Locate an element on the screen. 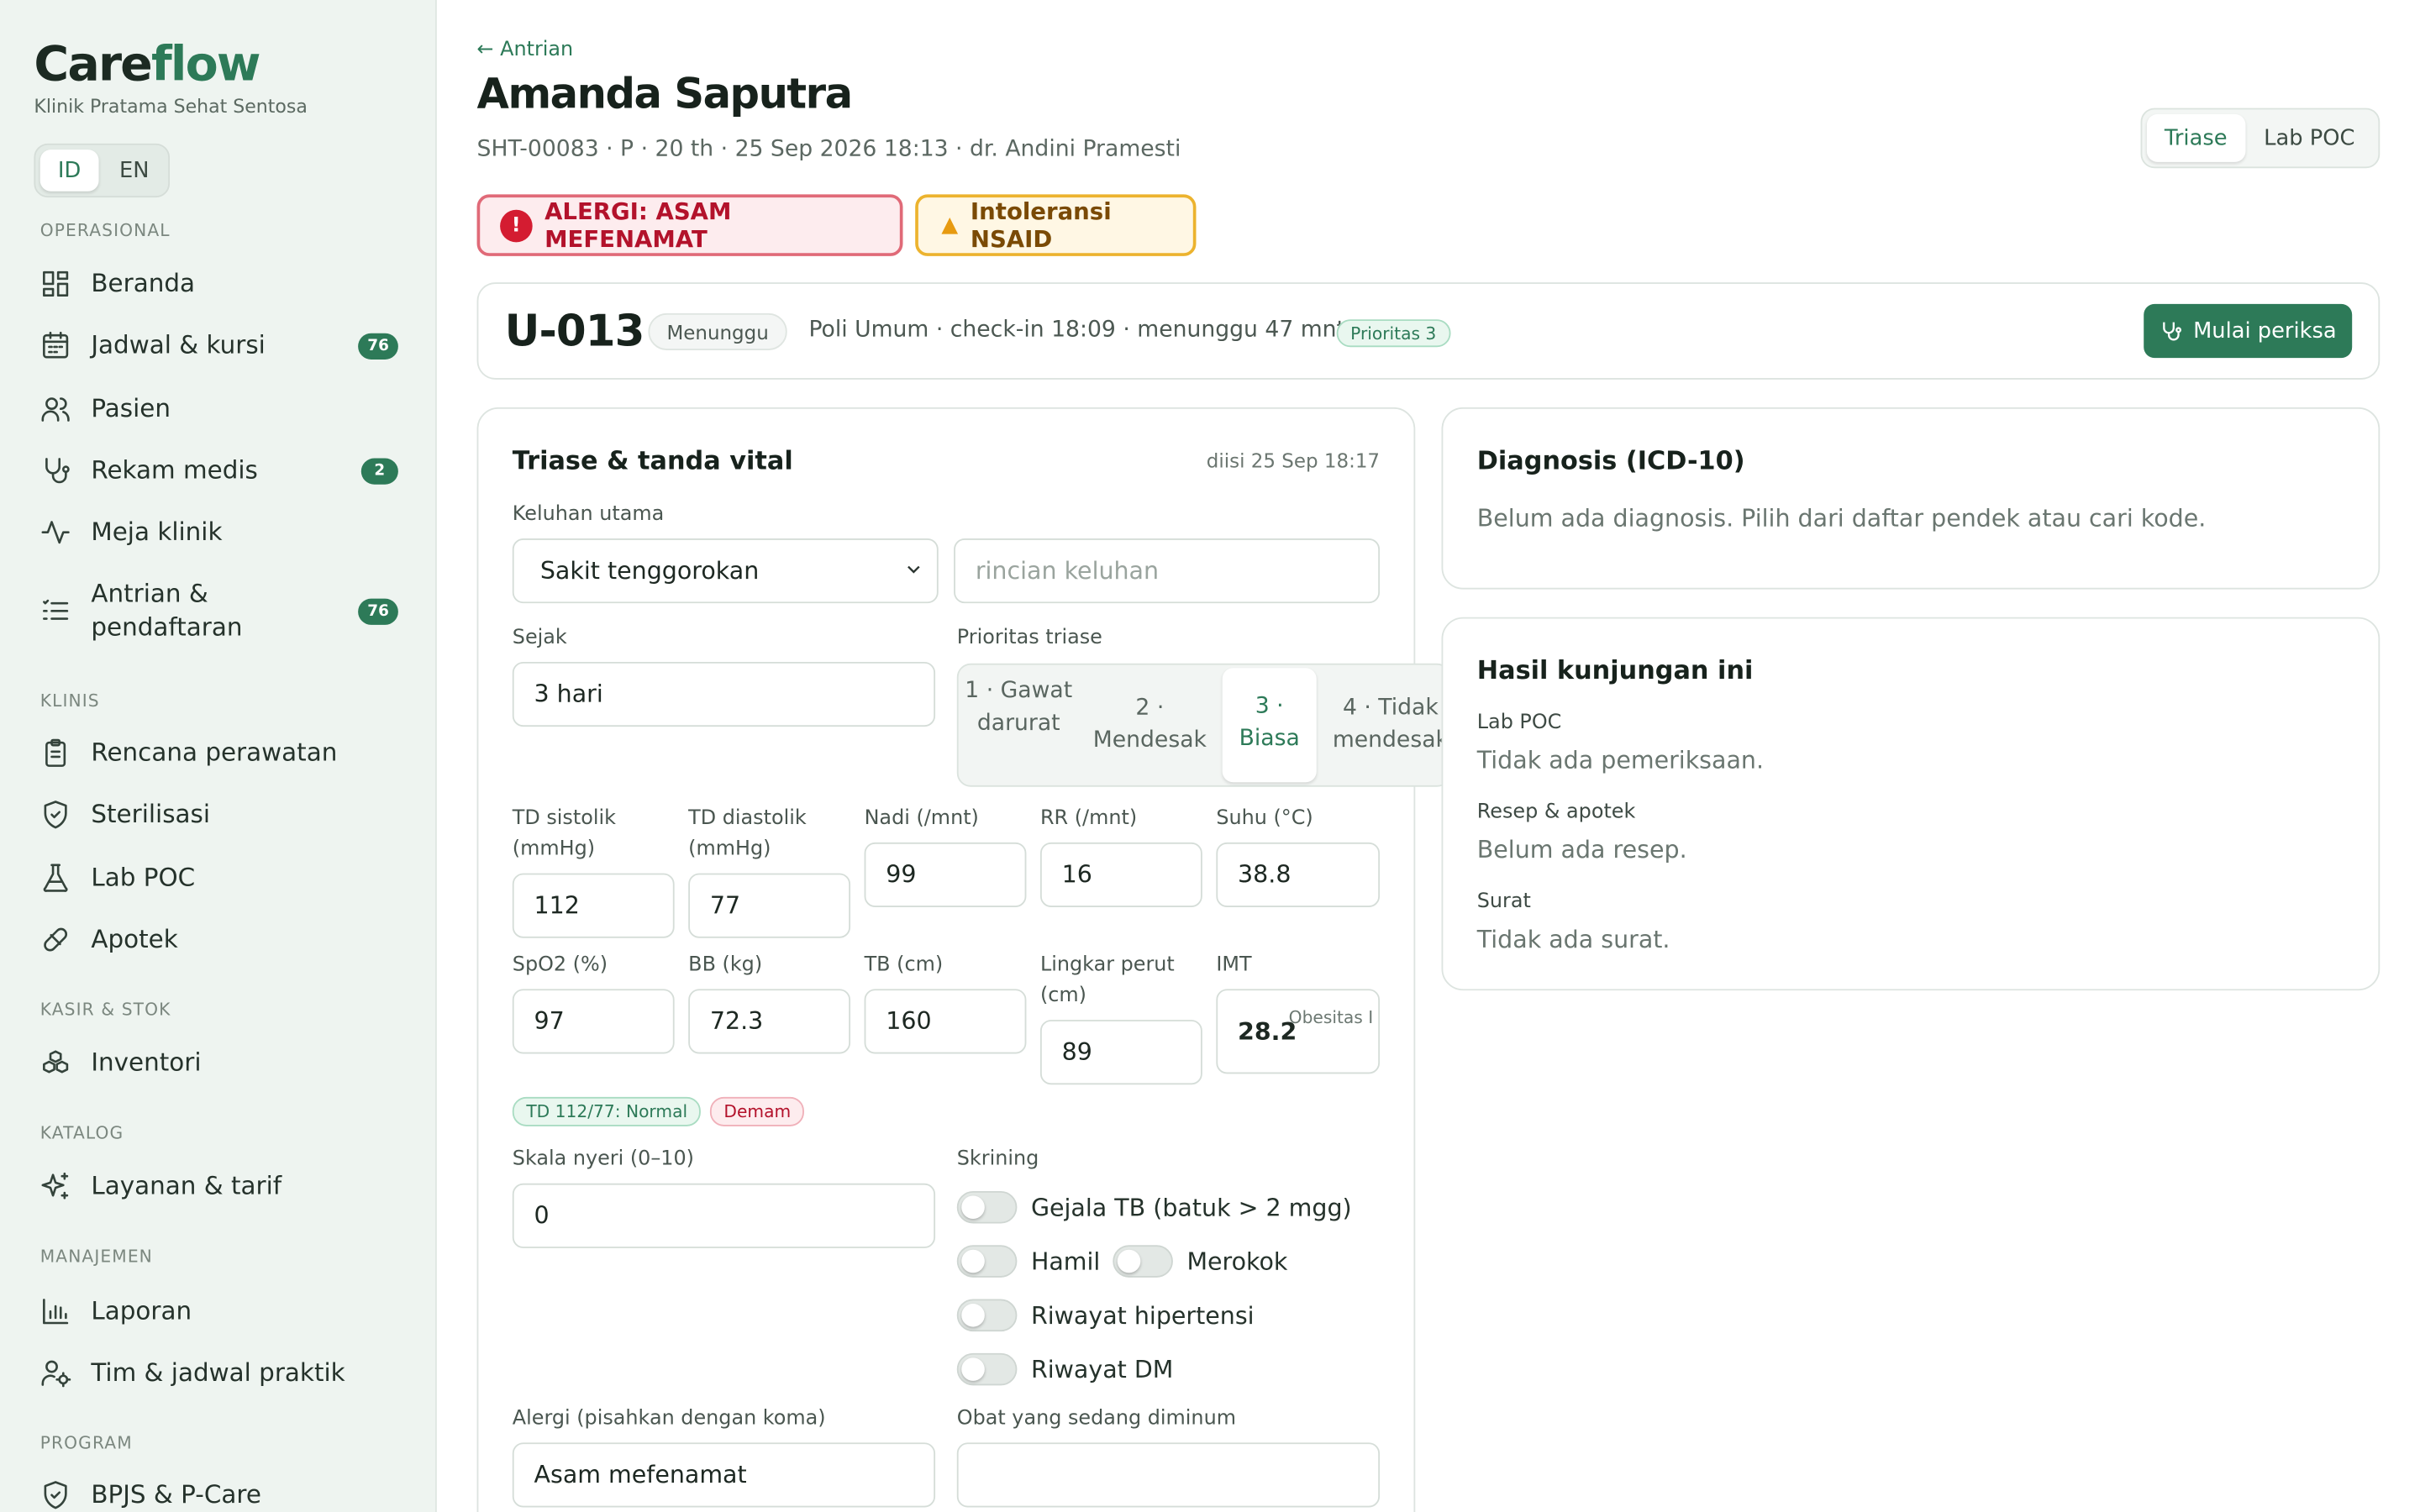 The height and width of the screenshot is (1512, 2420). sidebar-item-inventori: Inventori is located at coordinates (219, 1062).